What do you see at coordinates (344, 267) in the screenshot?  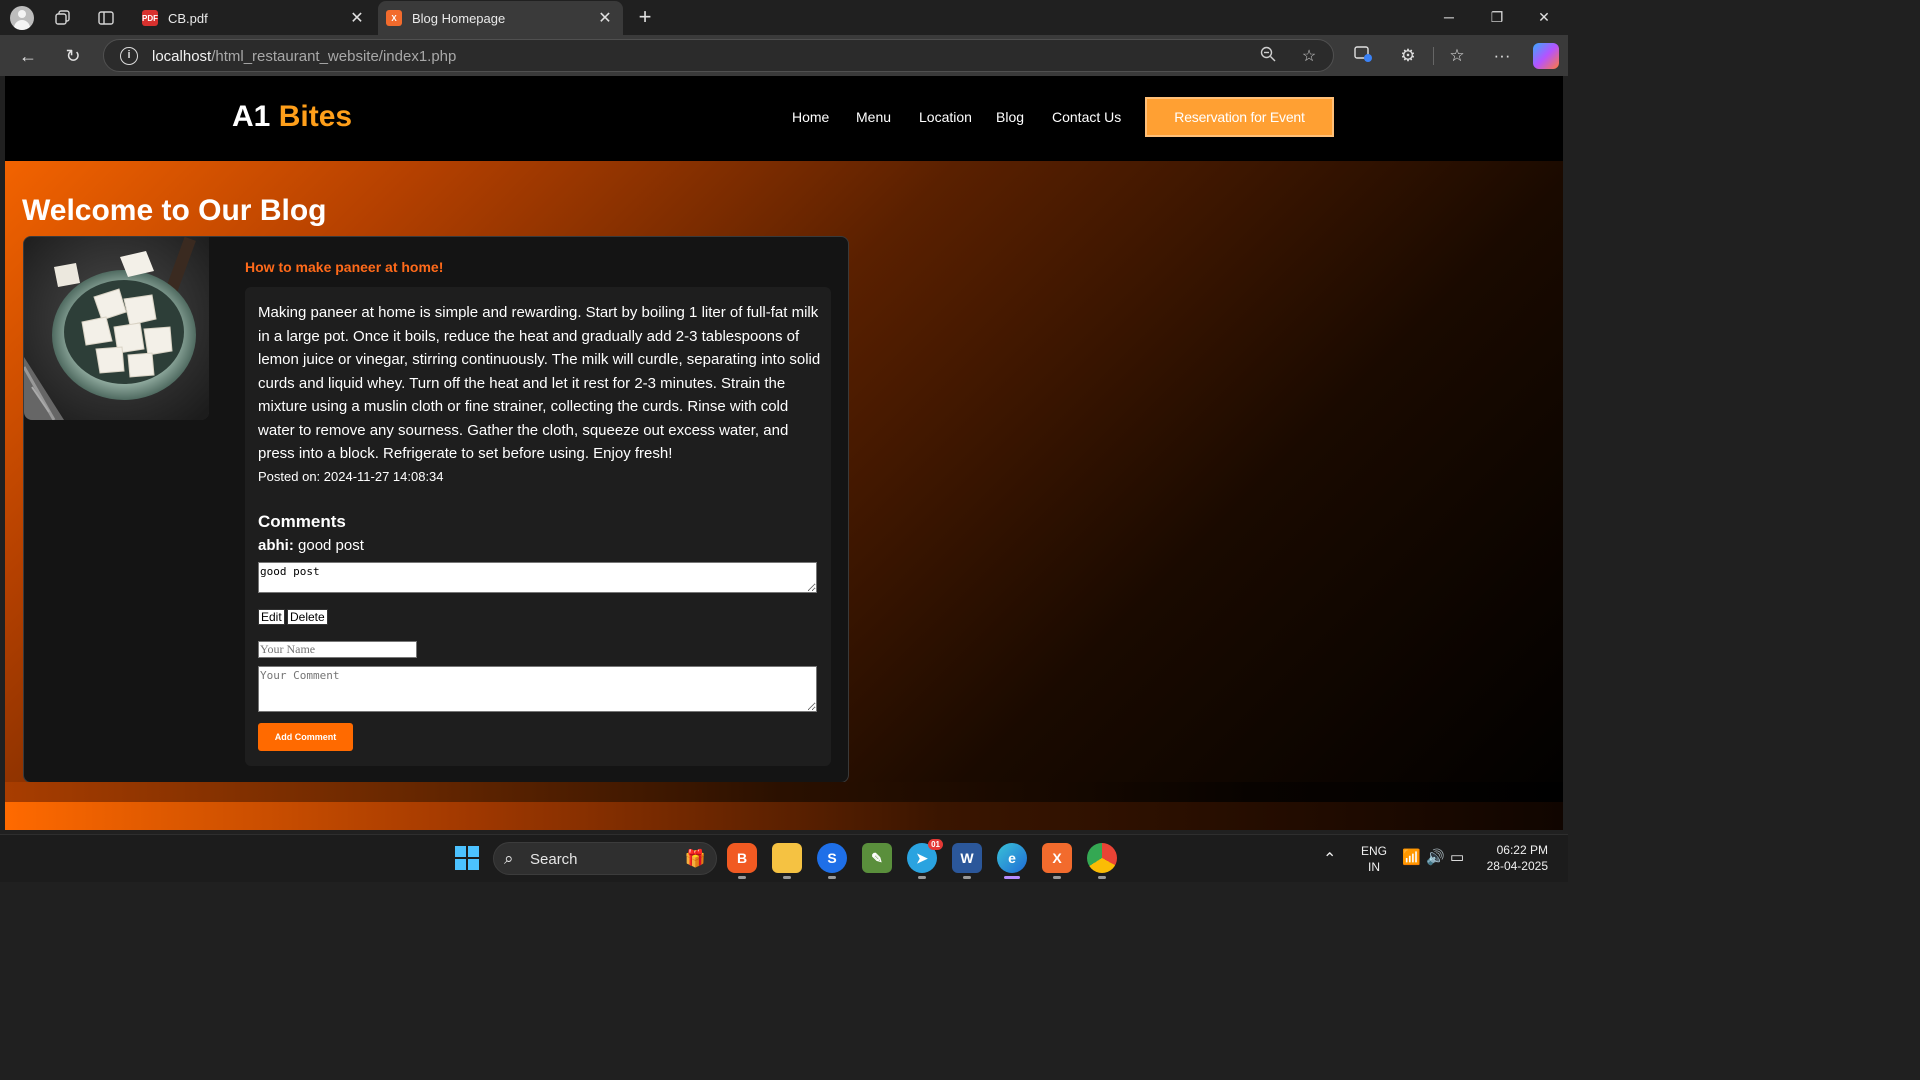 I see `post-title: How to make paneer at home!` at bounding box center [344, 267].